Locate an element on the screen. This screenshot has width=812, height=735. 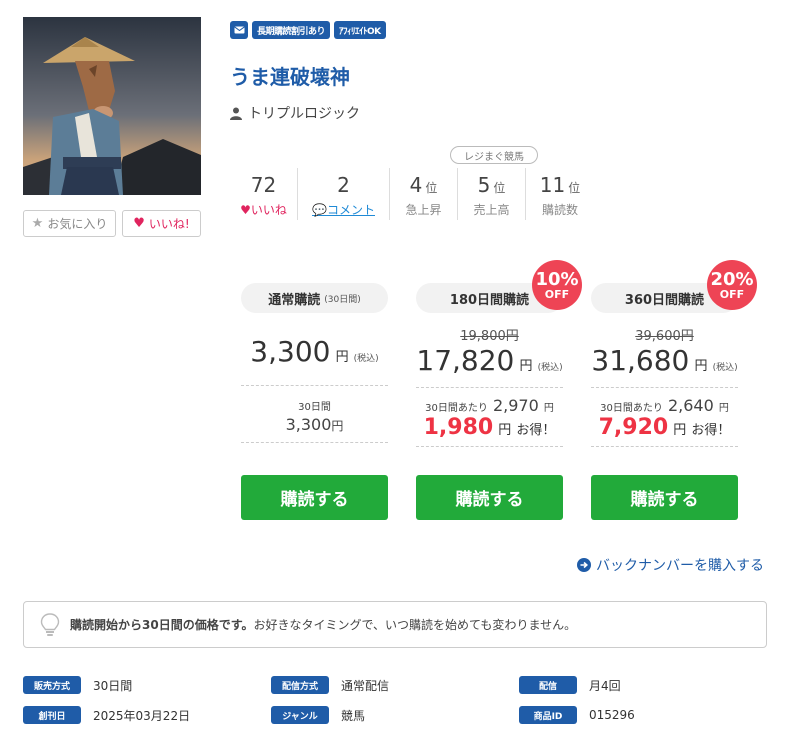
plan-360days-saving: 7,920 円 お得！ is located at coordinates (664, 427).